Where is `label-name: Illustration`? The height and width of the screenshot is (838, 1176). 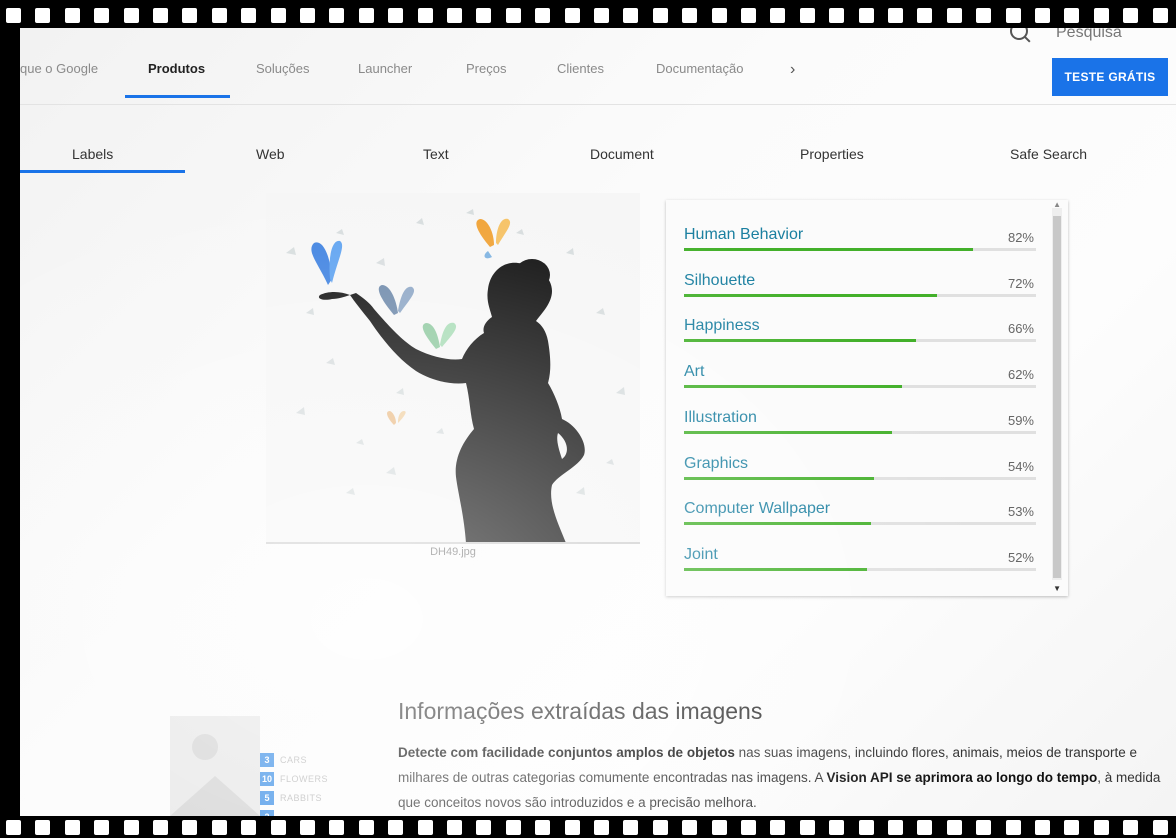 label-name: Illustration is located at coordinates (720, 417).